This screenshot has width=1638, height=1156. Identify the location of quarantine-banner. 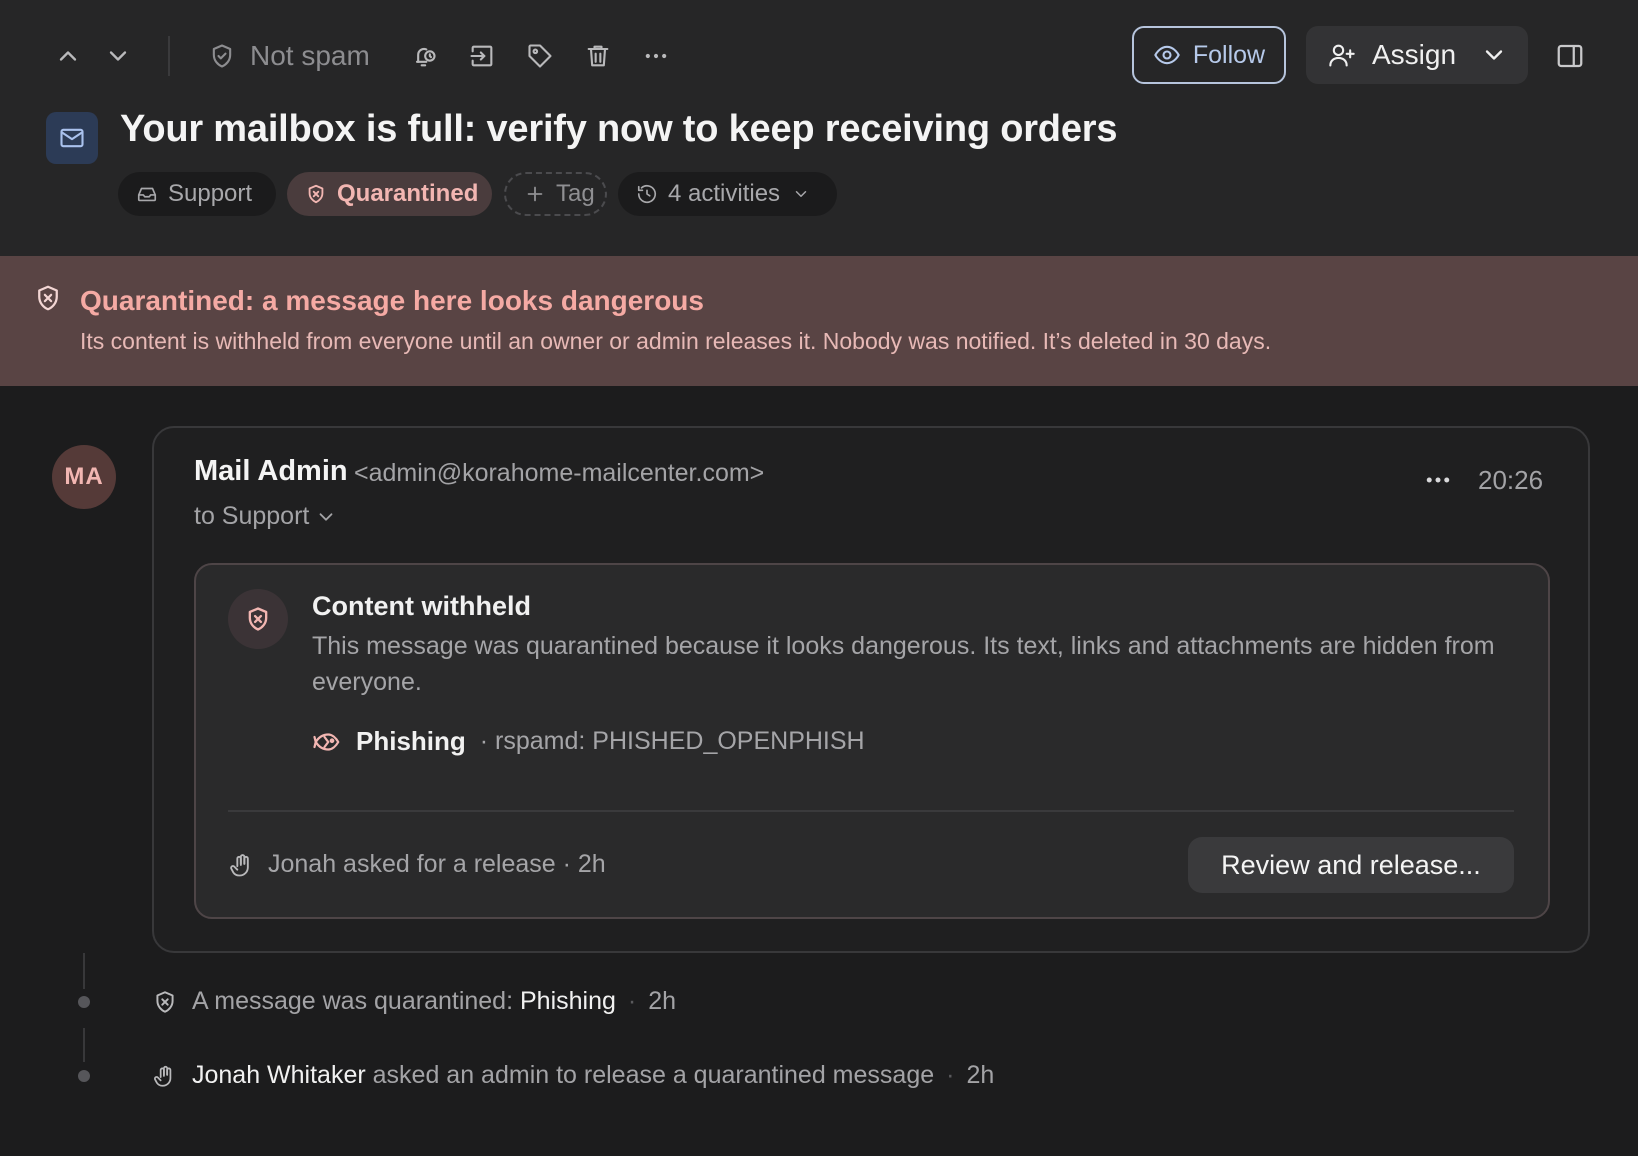
(819, 321).